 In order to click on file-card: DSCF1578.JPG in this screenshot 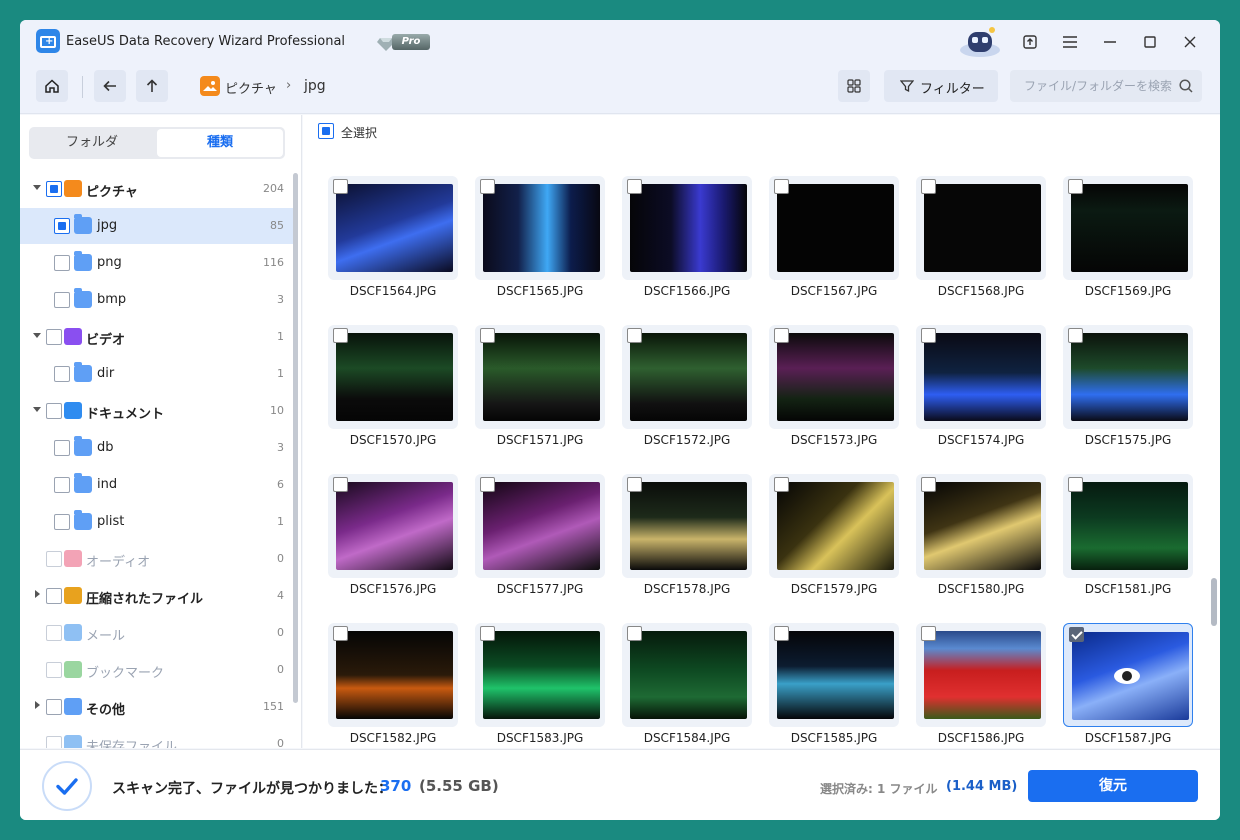, I will do `click(687, 536)`.